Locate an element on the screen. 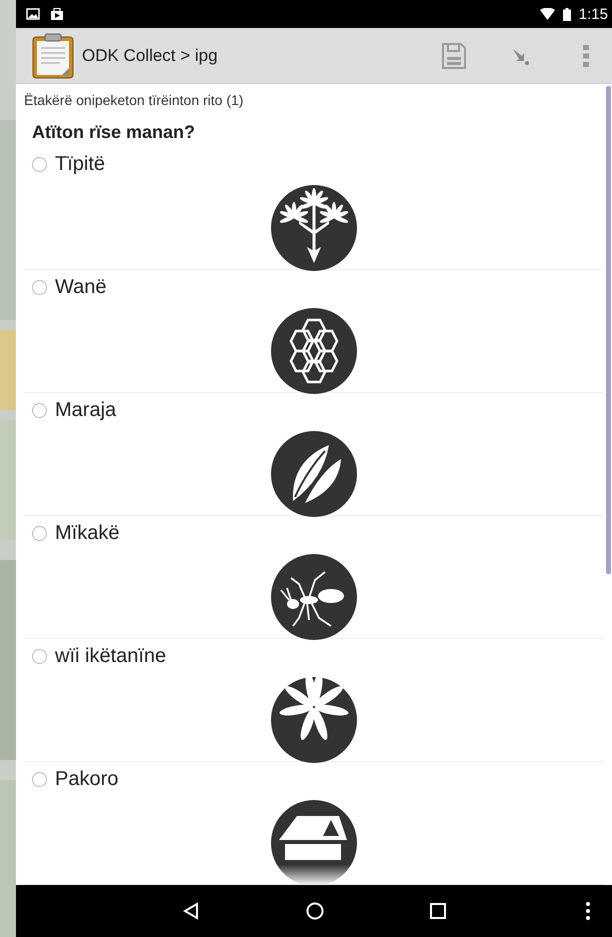 The image size is (612, 937). radio-option: Tïpitë is located at coordinates (67, 163).